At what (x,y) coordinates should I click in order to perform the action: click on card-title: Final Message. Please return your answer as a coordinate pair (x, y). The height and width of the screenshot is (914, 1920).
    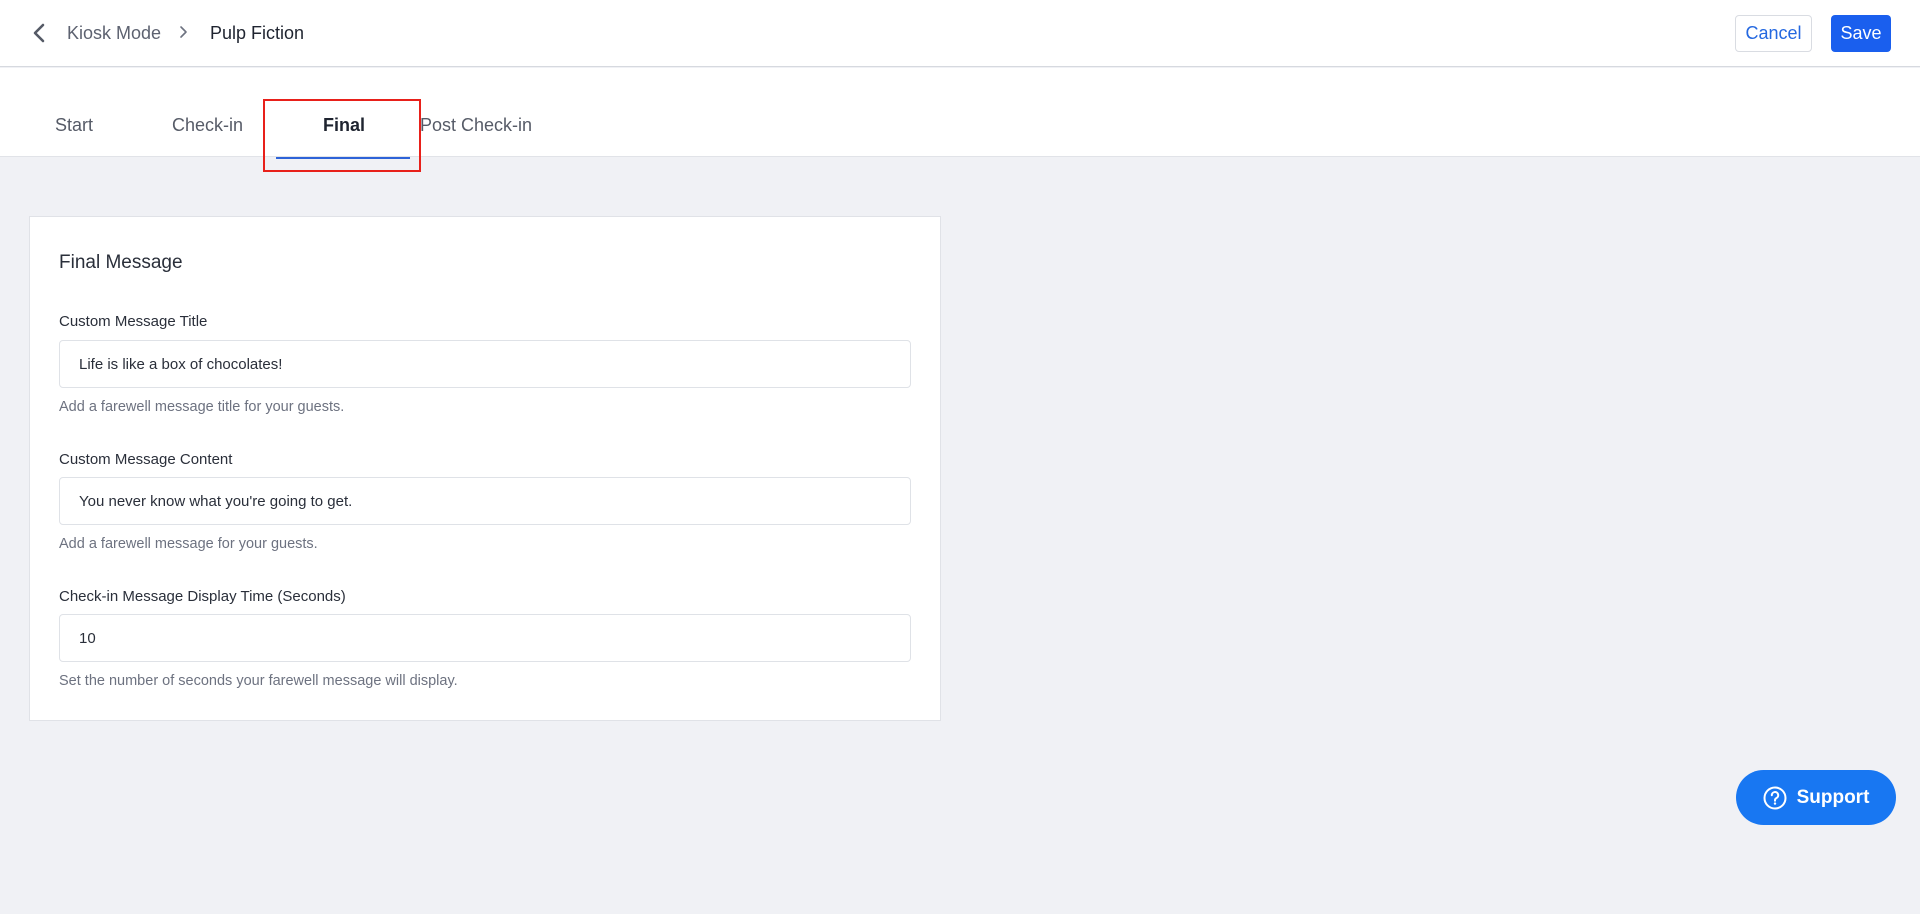
    Looking at the image, I should click on (121, 262).